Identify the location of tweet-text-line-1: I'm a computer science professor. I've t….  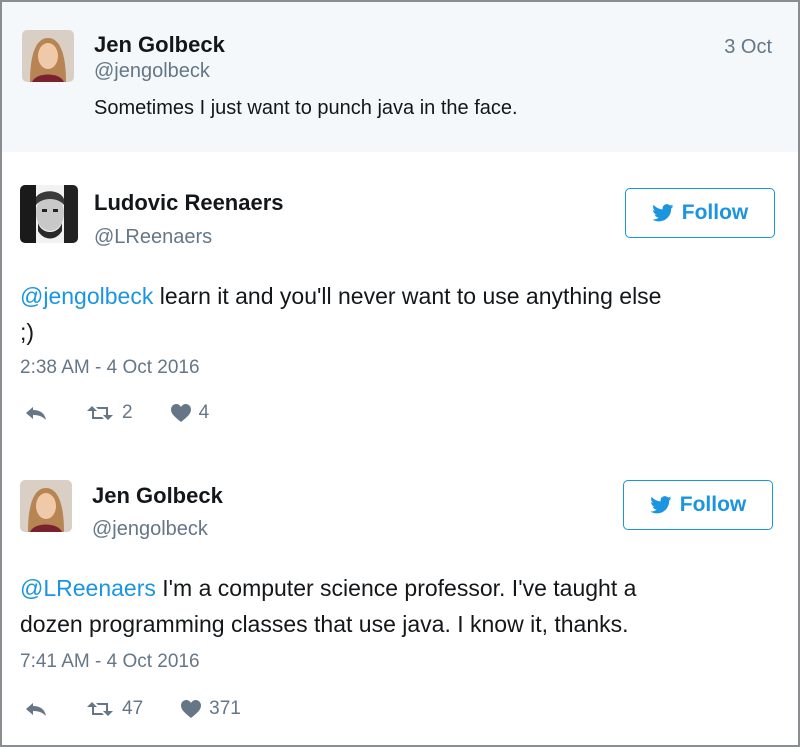
(396, 588).